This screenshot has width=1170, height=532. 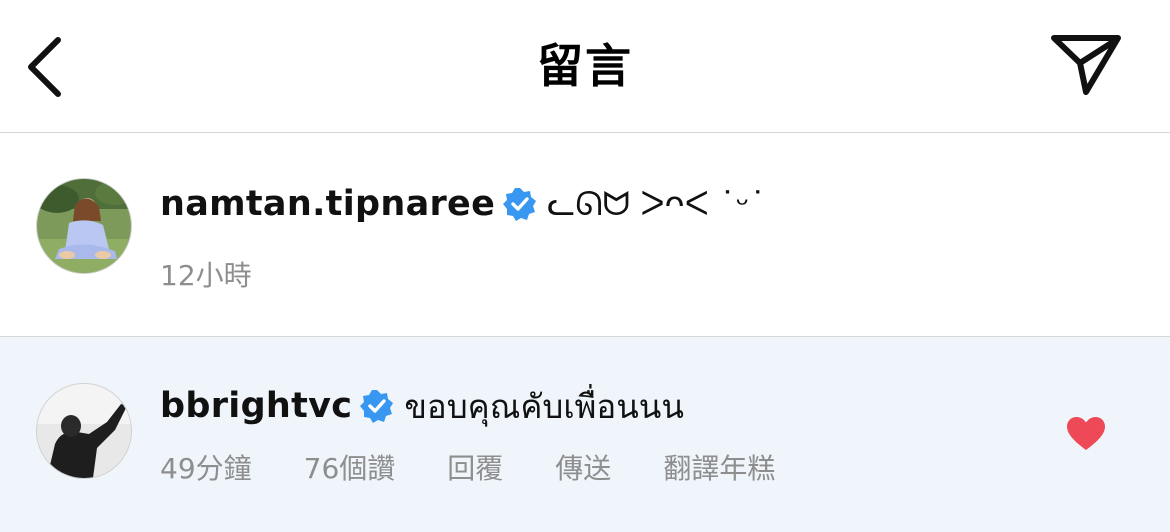 What do you see at coordinates (544, 406) in the screenshot?
I see `comment-text: ขอบคุณคับเพื่อนนน` at bounding box center [544, 406].